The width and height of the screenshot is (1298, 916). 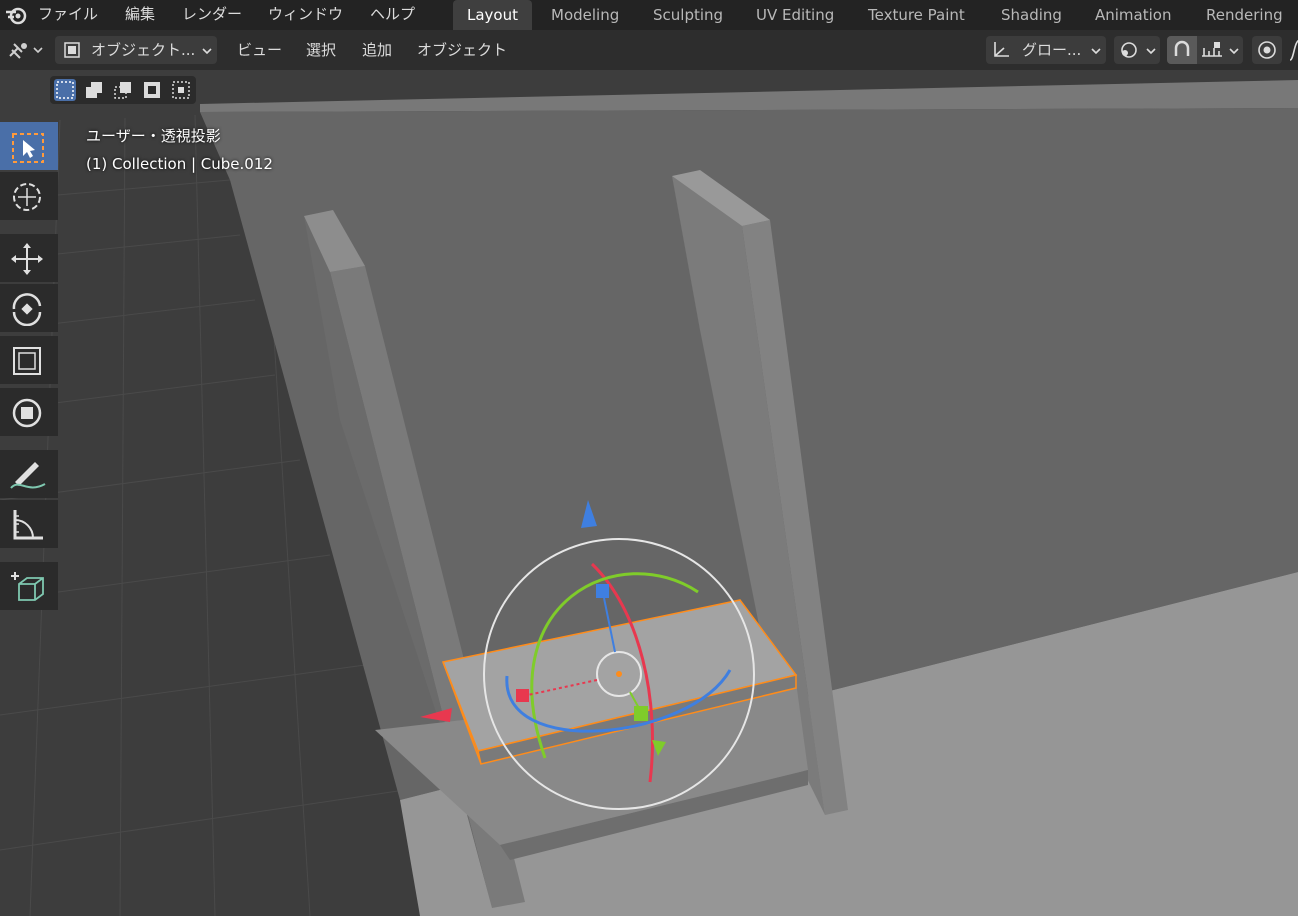 I want to click on snapping-group, so click(x=1205, y=50).